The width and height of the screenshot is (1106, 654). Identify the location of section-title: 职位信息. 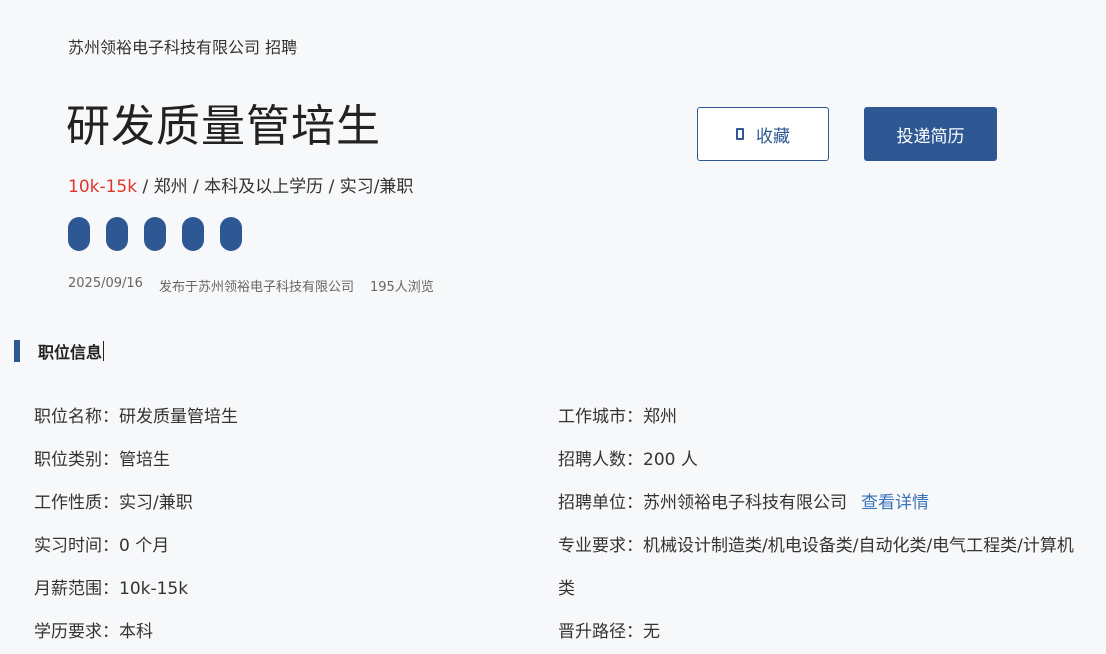
(70, 352).